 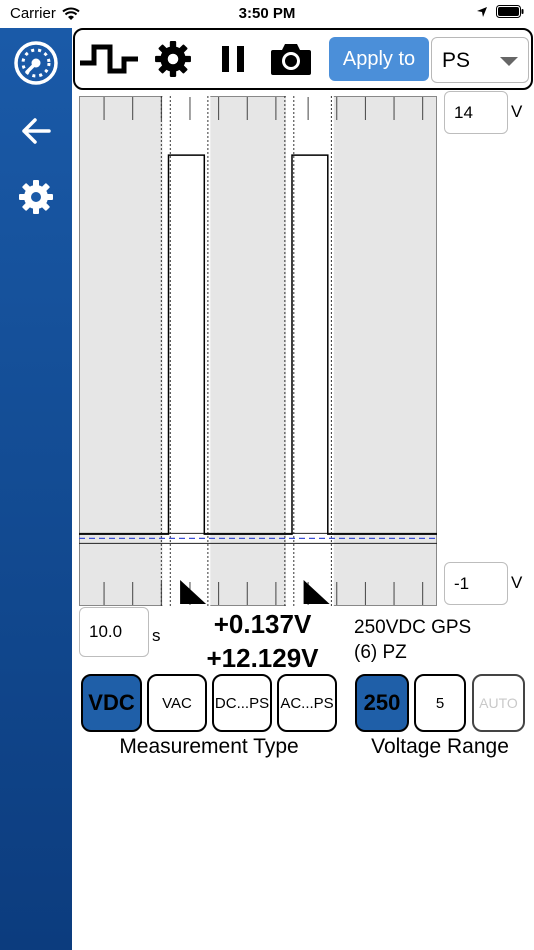 I want to click on measurement-ac-ps-button: AC...PS, so click(x=307, y=703).